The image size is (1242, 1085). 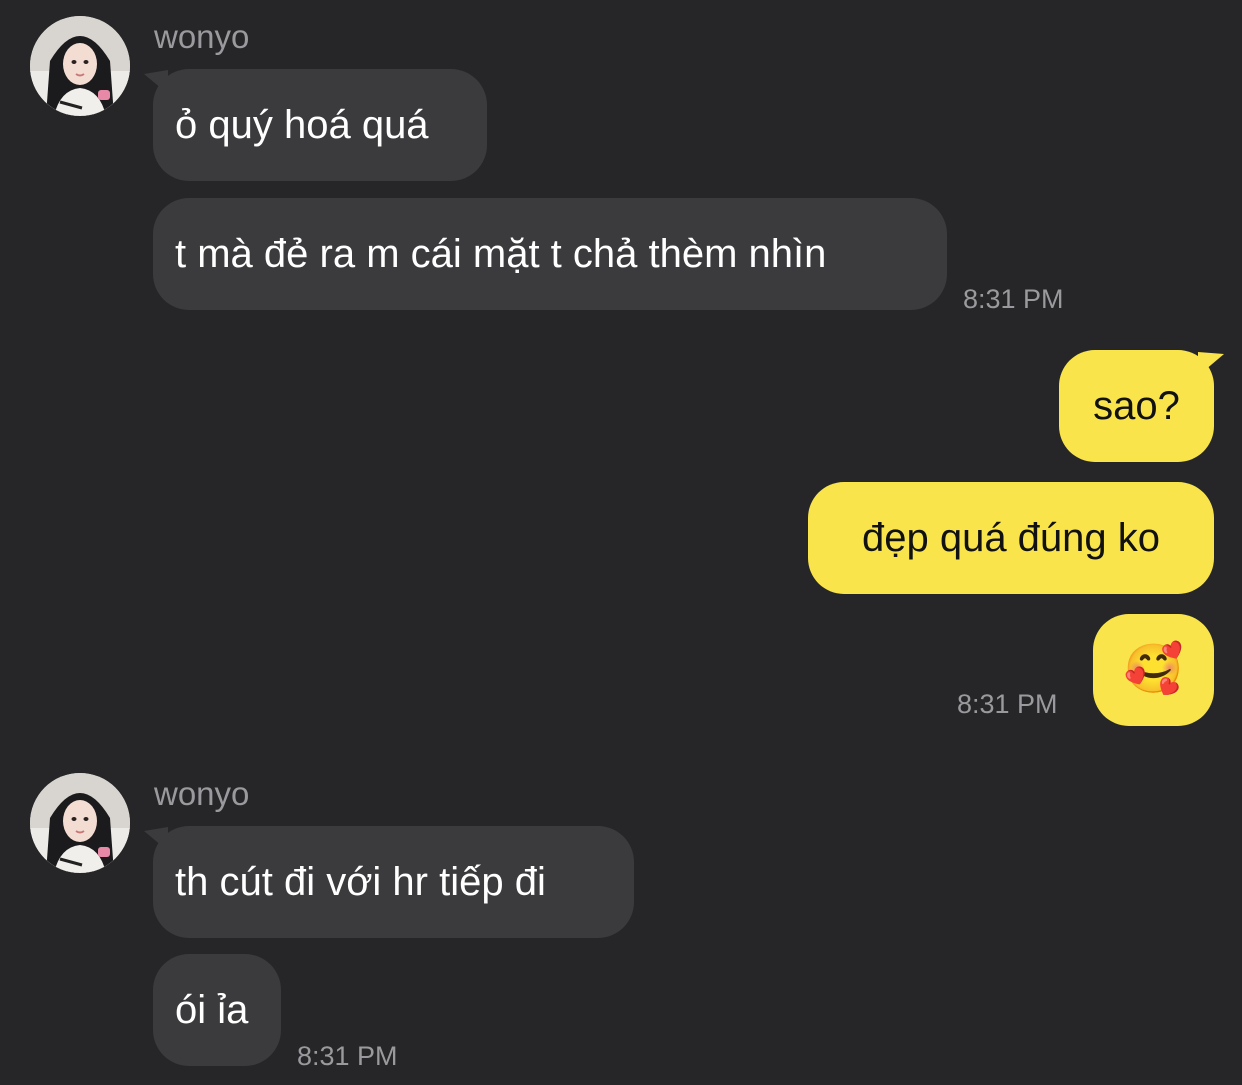 What do you see at coordinates (550, 254) in the screenshot?
I see `incoming-message-bubble: t mà đẻ ra m cái mặt t chả thèm nhìn` at bounding box center [550, 254].